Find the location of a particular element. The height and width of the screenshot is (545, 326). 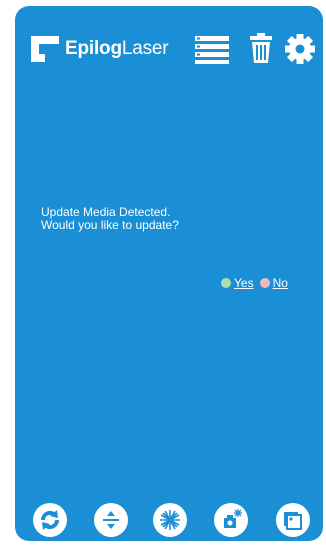

logo-text-light: Laser is located at coordinates (145, 48).